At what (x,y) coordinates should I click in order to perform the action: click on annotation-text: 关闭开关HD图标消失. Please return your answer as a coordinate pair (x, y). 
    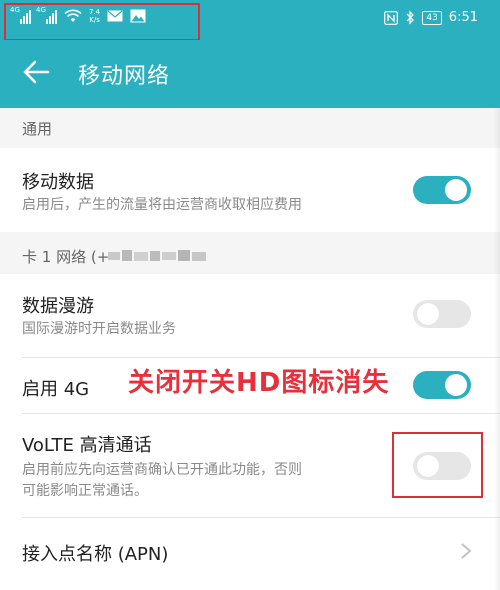
    Looking at the image, I should click on (259, 383).